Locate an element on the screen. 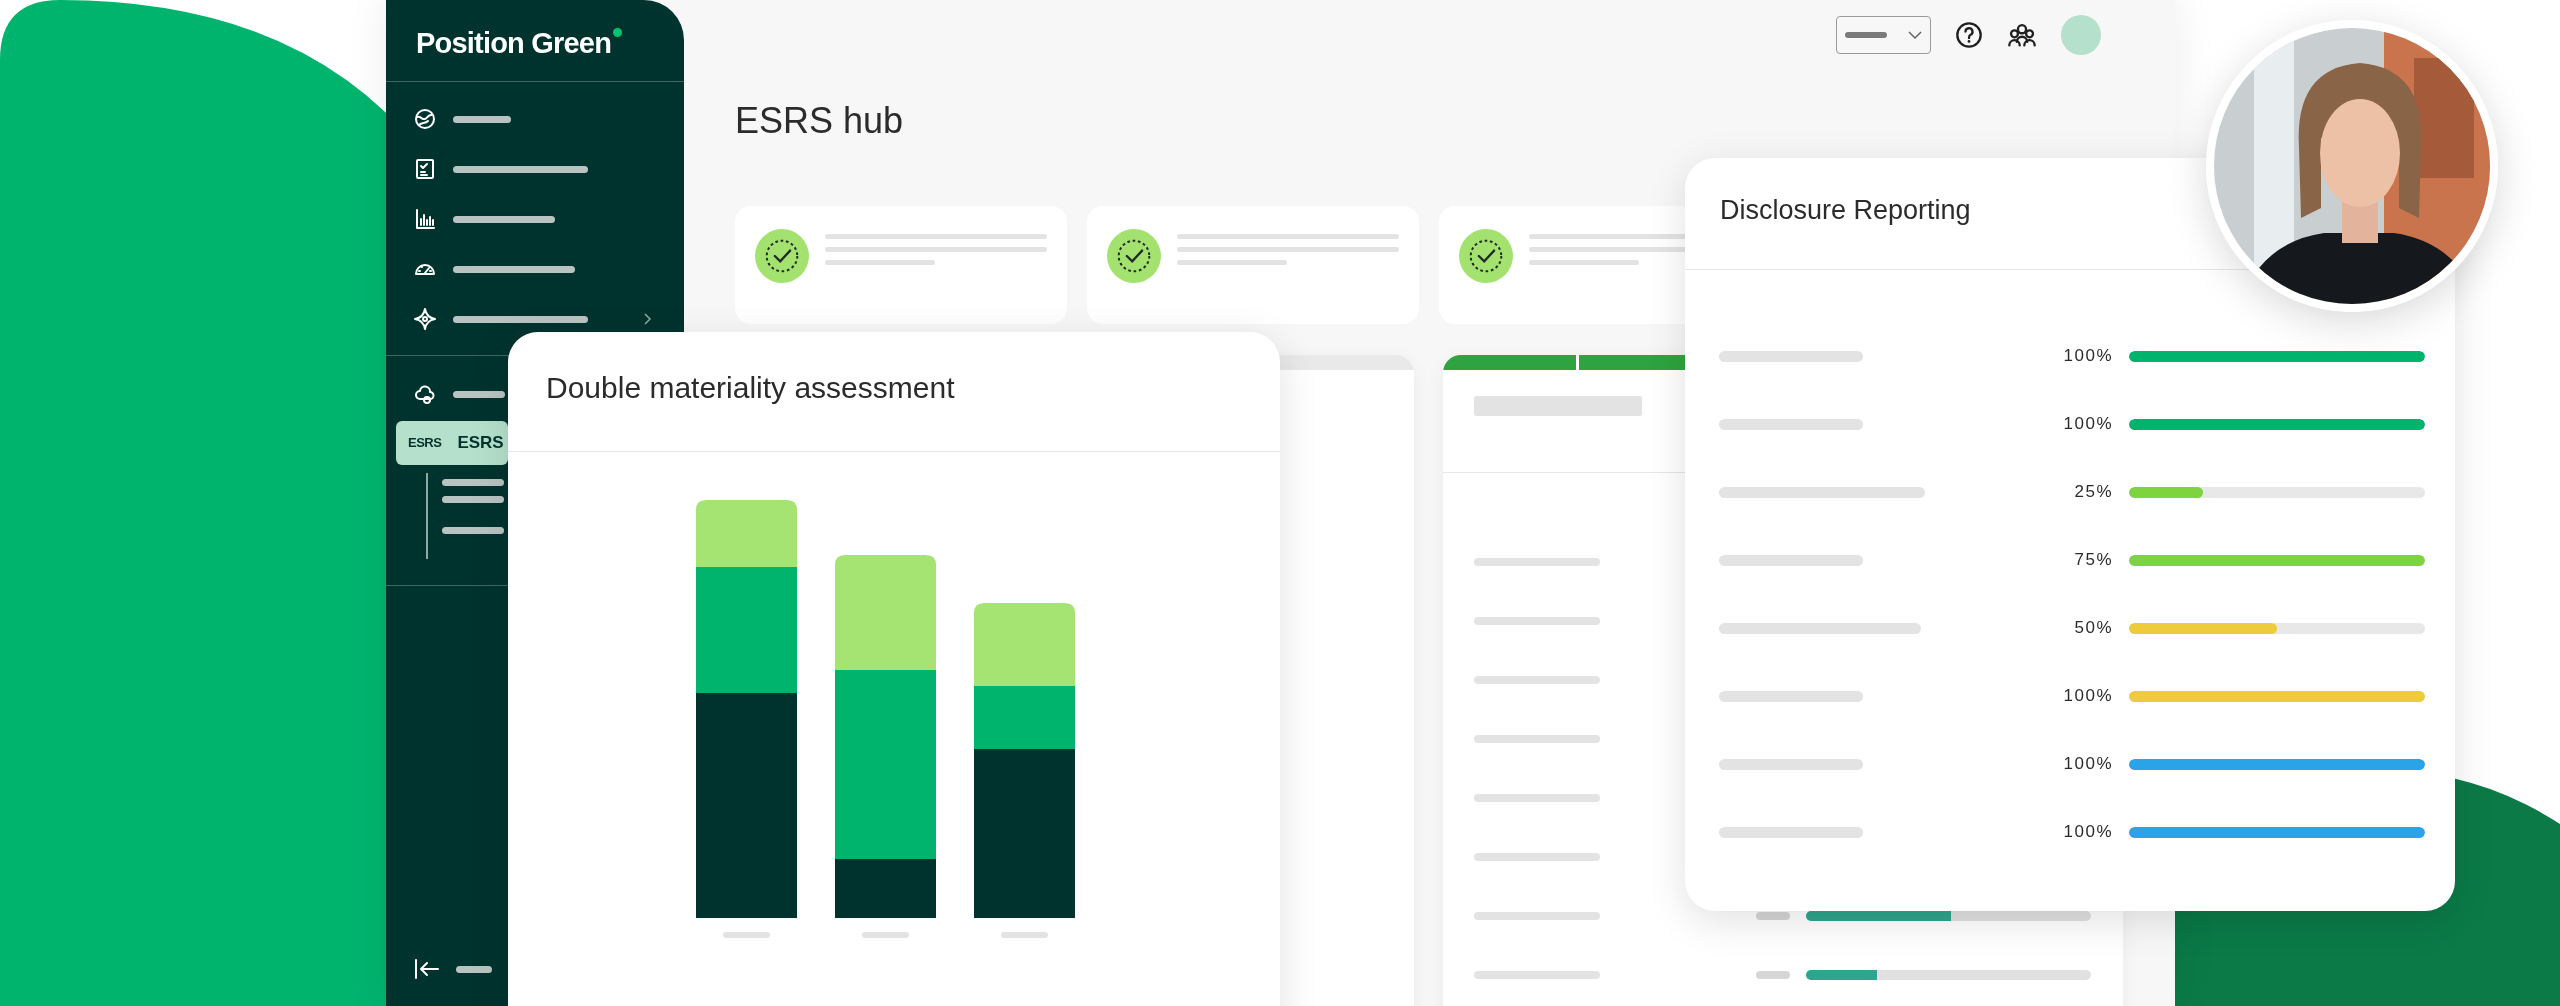 This screenshot has width=2560, height=1006. logo: Position Green is located at coordinates (514, 43).